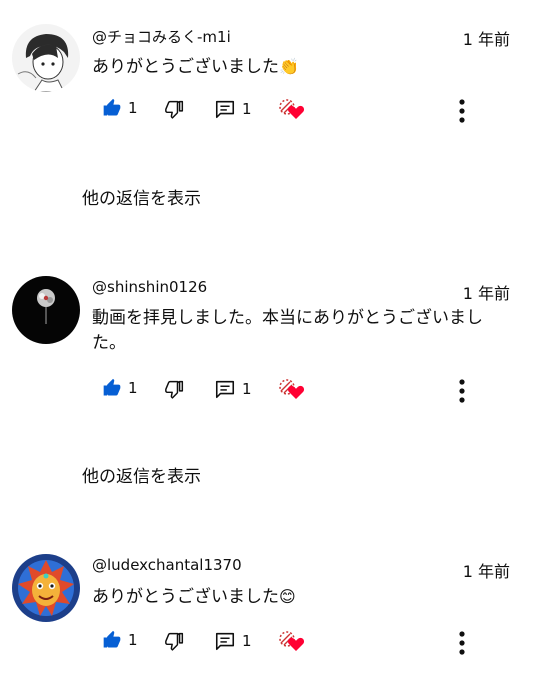 The image size is (540, 675). Describe the element at coordinates (167, 565) in the screenshot. I see `comment-author: @ludexchantal1370` at that location.